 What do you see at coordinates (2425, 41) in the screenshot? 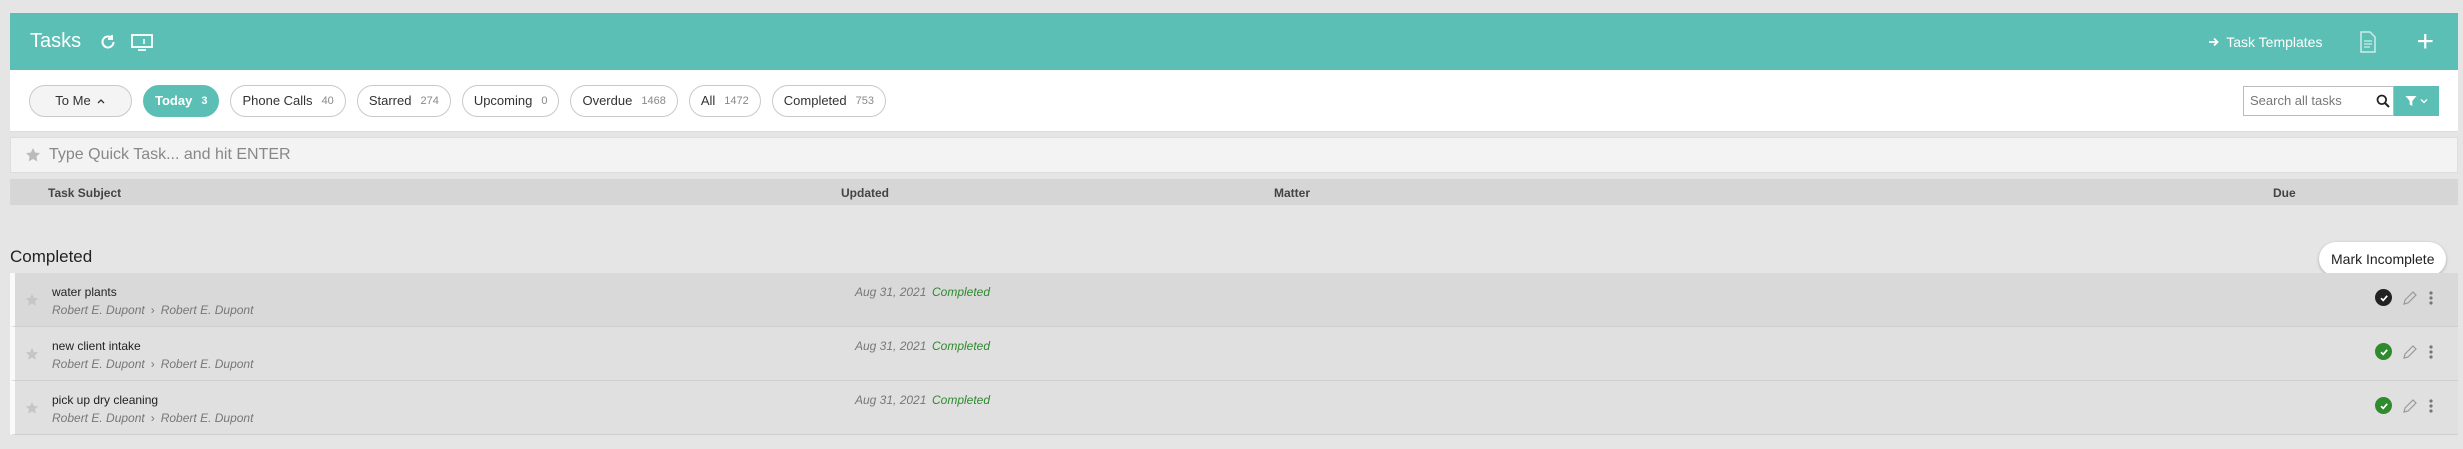
I see `plus-icon: +` at bounding box center [2425, 41].